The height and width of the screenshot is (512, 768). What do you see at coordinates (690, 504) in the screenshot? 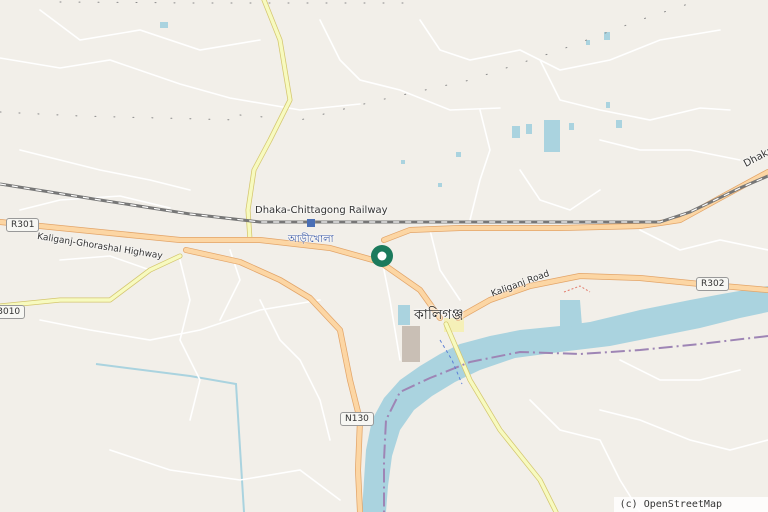
I see `attribution: (c) OpenStreetMap` at bounding box center [690, 504].